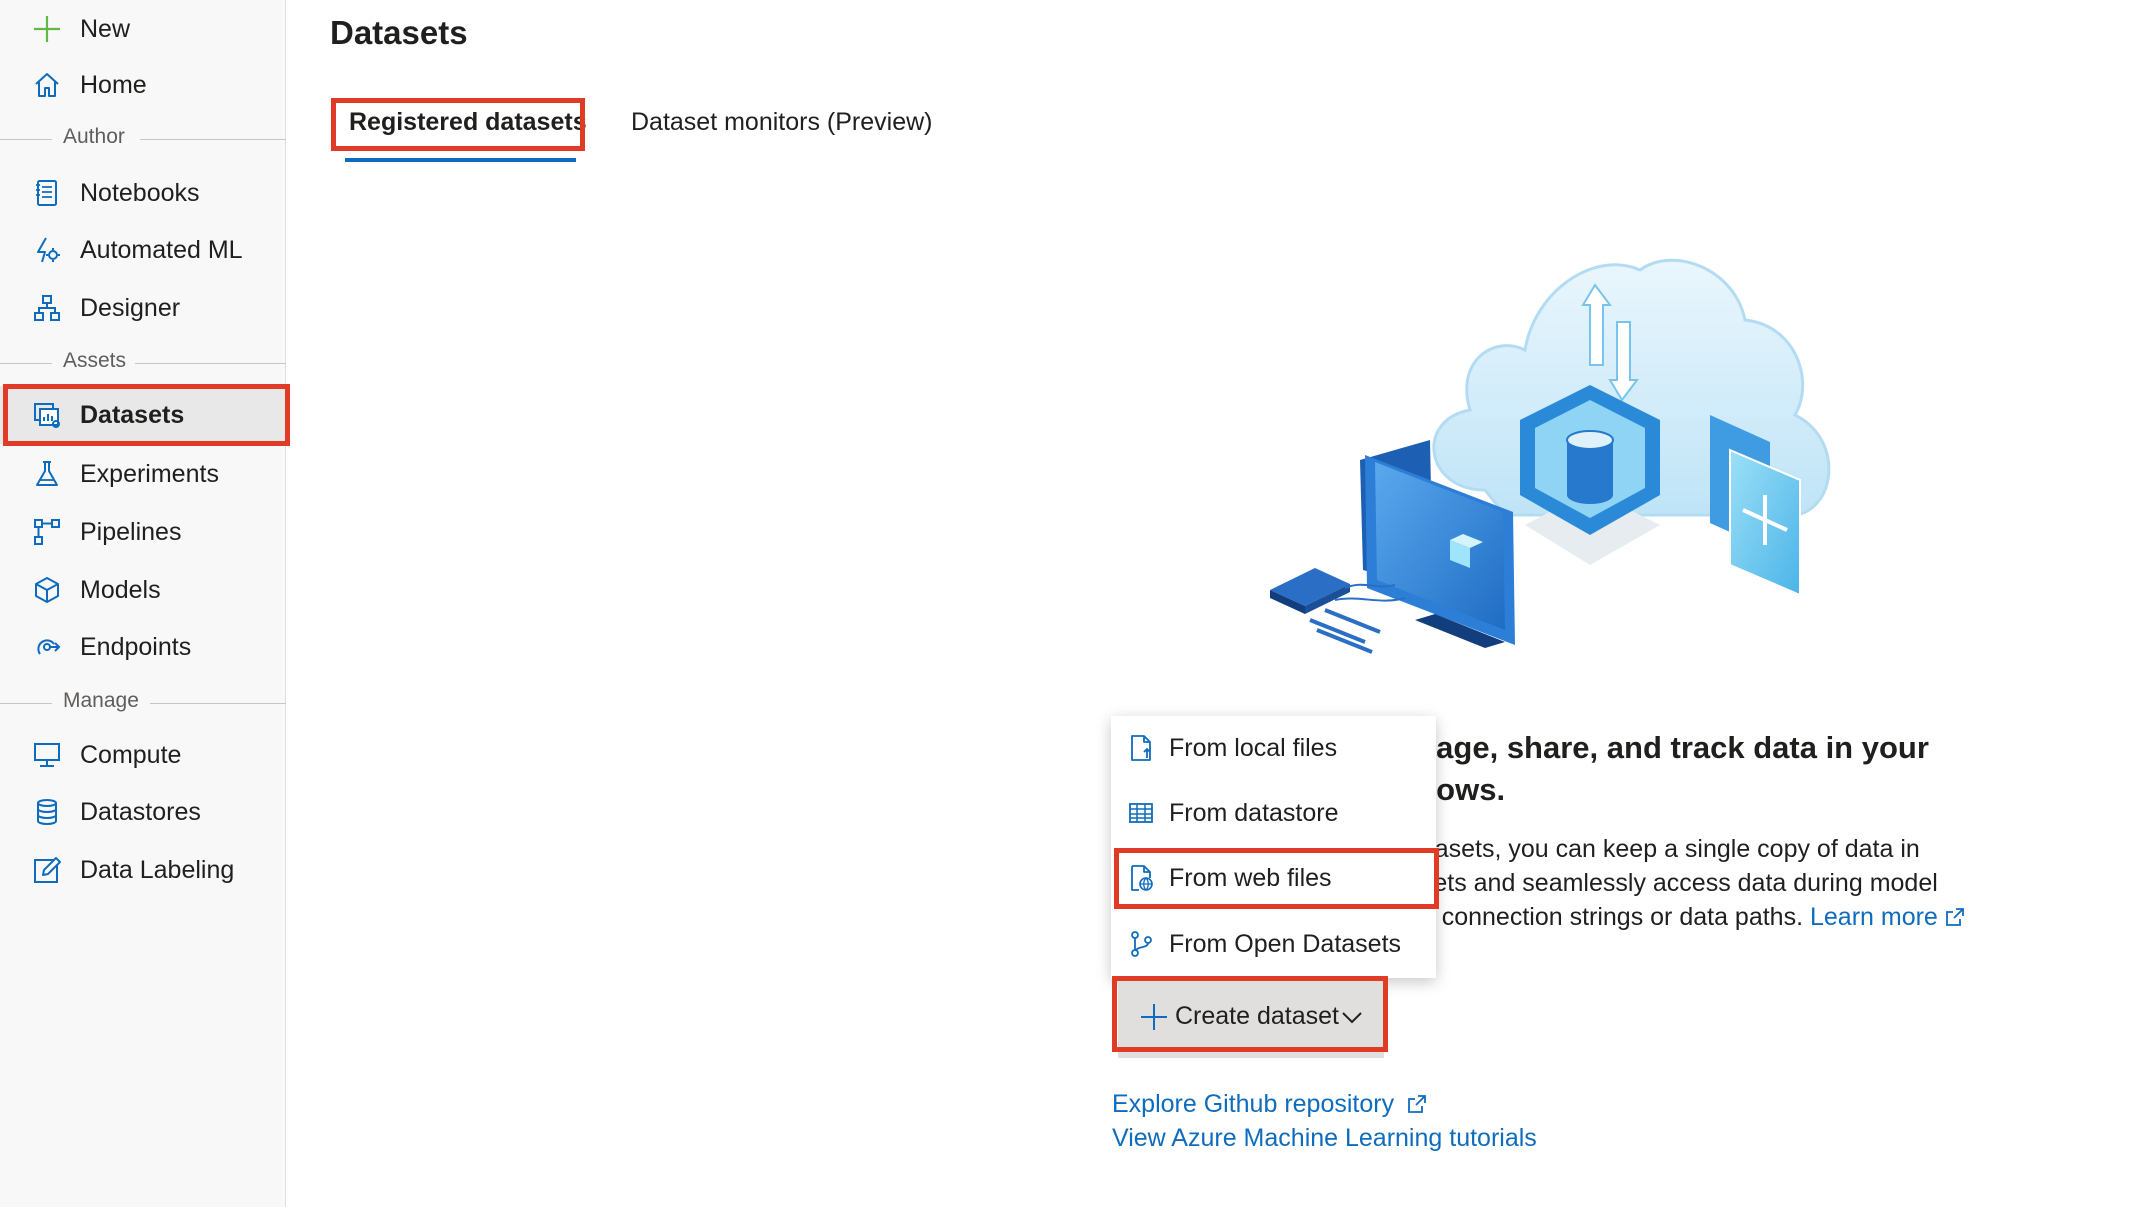  I want to click on section-assets: Assets, so click(143, 363).